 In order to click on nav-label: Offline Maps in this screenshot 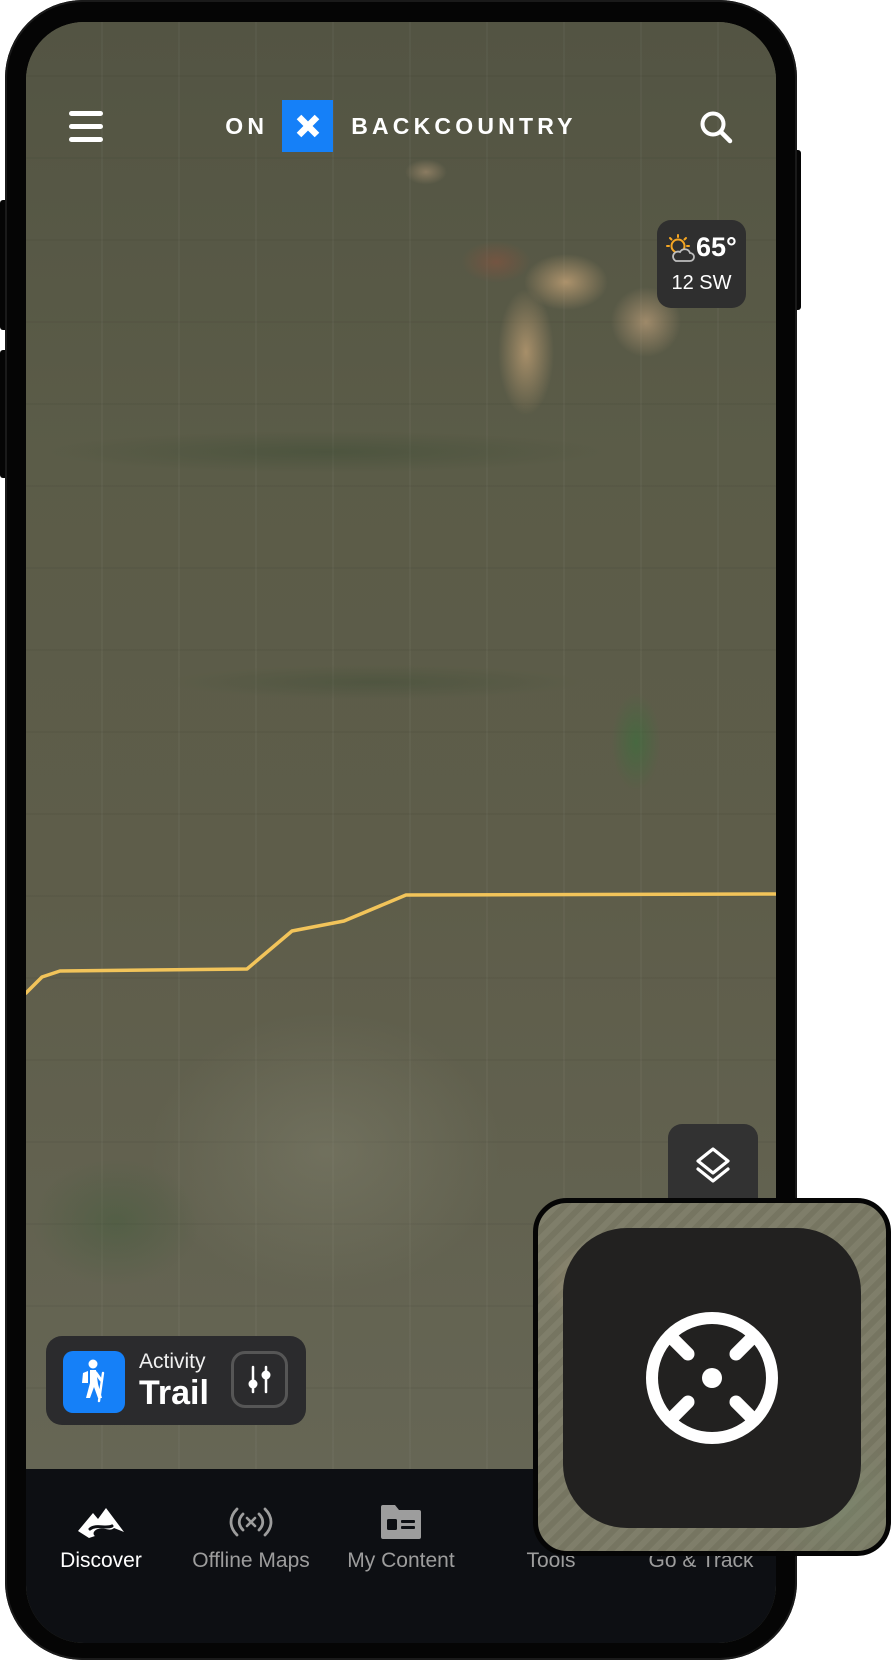, I will do `click(251, 1560)`.